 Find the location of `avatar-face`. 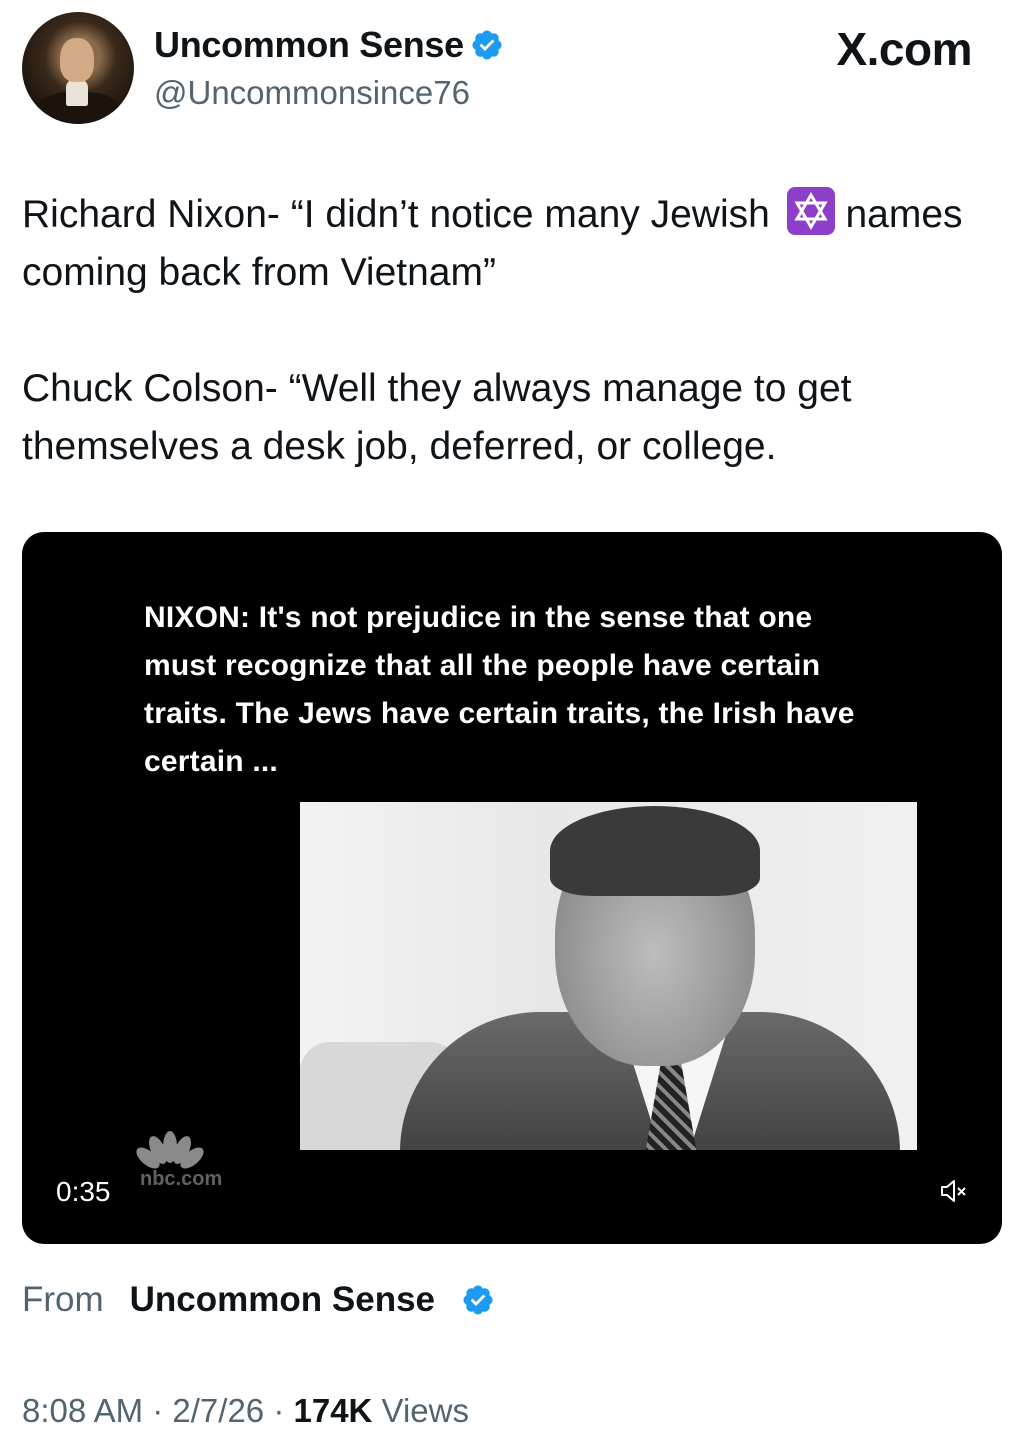

avatar-face is located at coordinates (77, 60).